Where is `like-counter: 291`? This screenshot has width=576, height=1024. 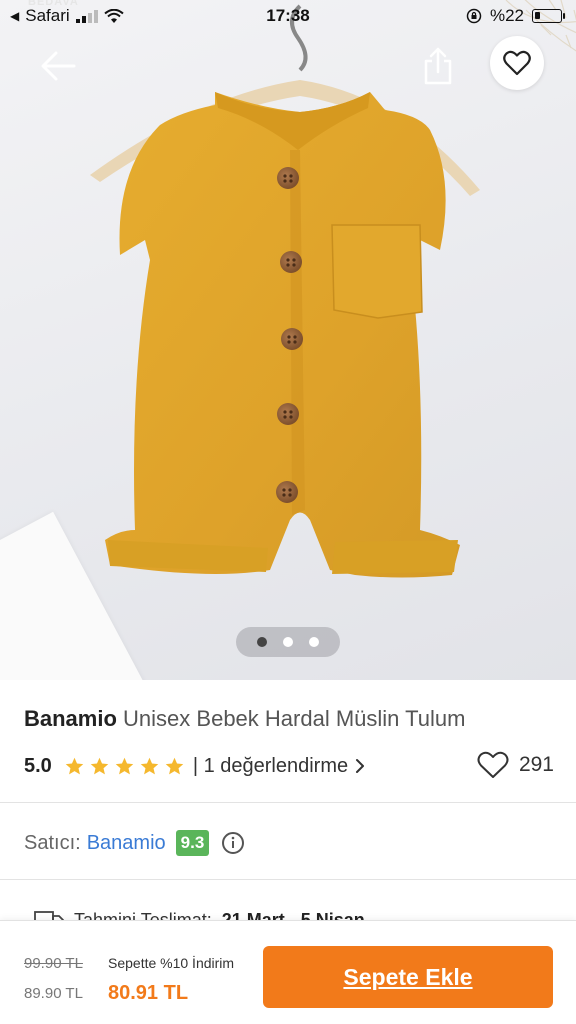
like-counter: 291 is located at coordinates (515, 765).